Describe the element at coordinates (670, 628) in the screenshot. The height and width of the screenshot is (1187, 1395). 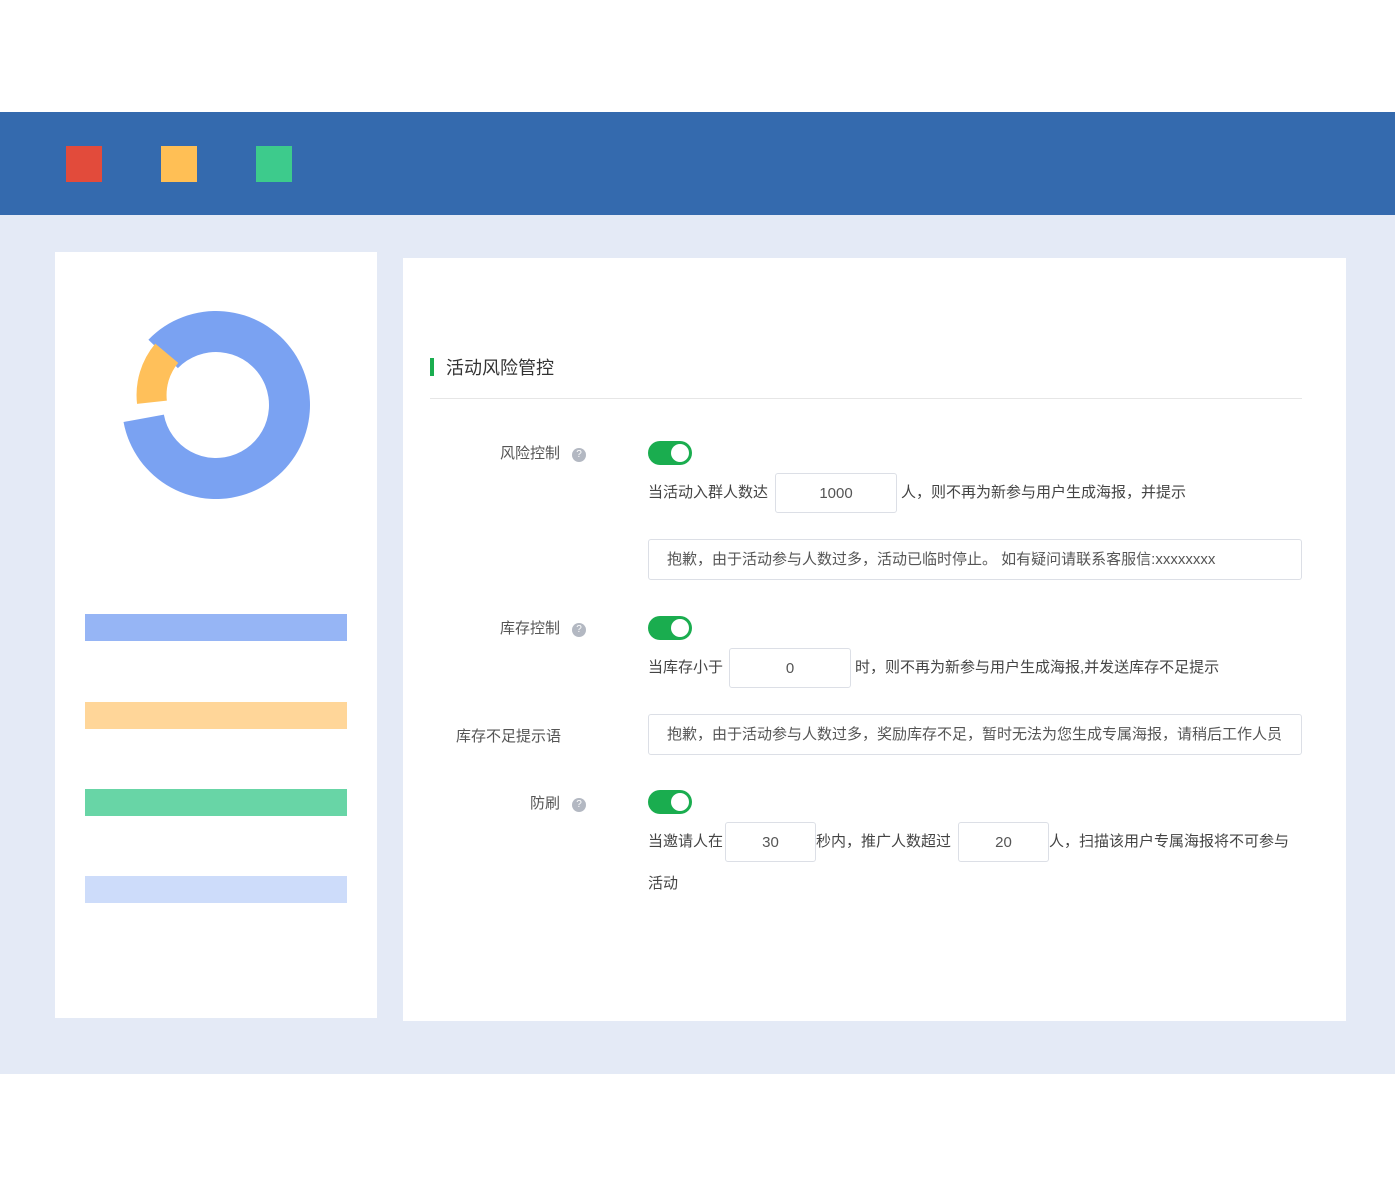
I see `stock-control-toggle` at that location.